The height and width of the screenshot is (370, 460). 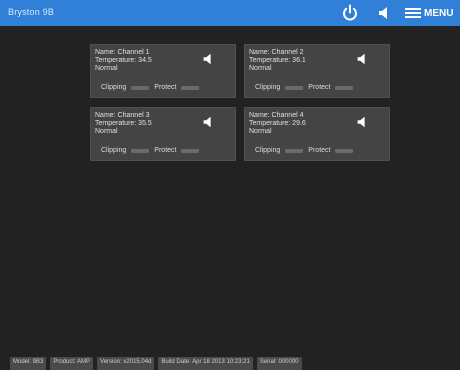 What do you see at coordinates (122, 52) in the screenshot?
I see `channel-name: Name: Channel 1` at bounding box center [122, 52].